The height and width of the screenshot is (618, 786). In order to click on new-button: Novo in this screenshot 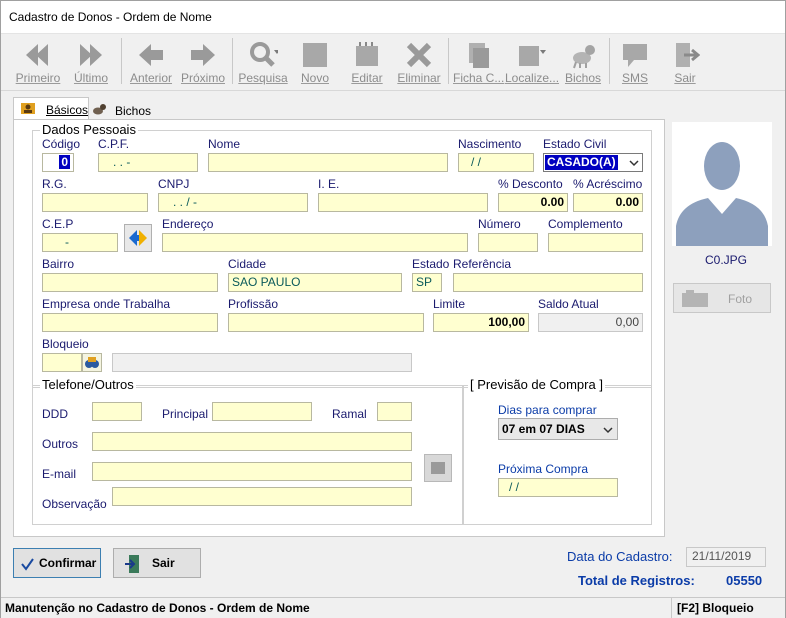, I will do `click(315, 63)`.